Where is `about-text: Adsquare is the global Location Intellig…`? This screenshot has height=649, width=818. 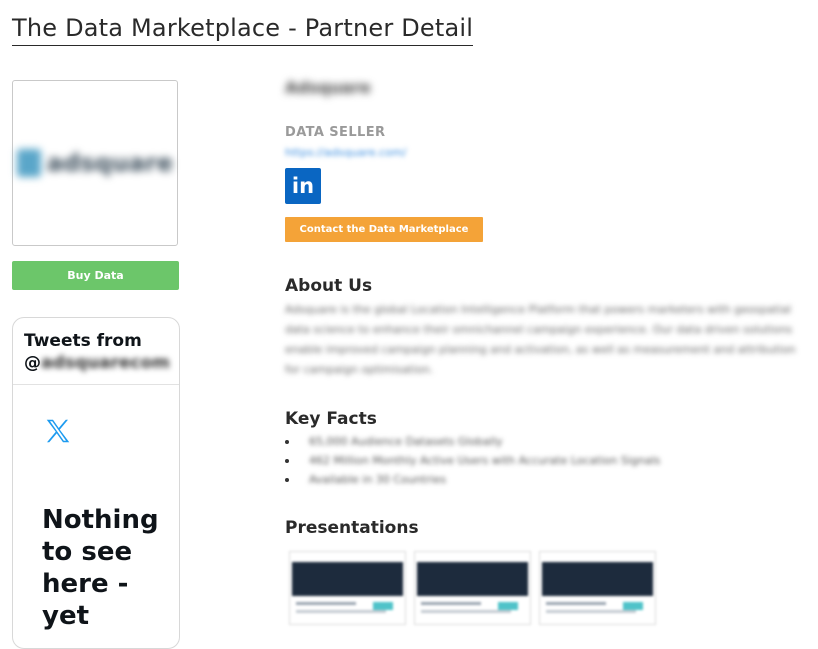
about-text: Adsquare is the global Location Intellig… is located at coordinates (540, 339).